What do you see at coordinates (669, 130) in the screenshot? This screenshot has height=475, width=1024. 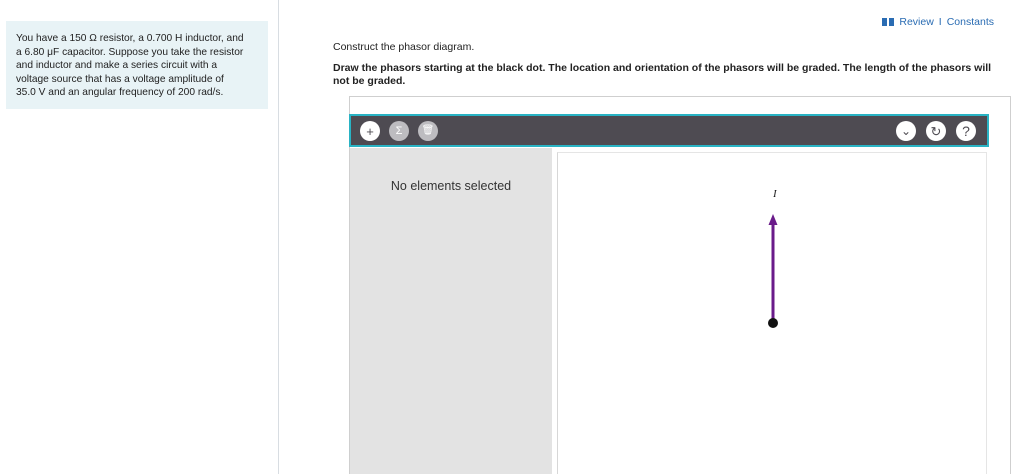 I see `drawing-toolbar: + Σ 🗑 ⌄ ↻ ?` at bounding box center [669, 130].